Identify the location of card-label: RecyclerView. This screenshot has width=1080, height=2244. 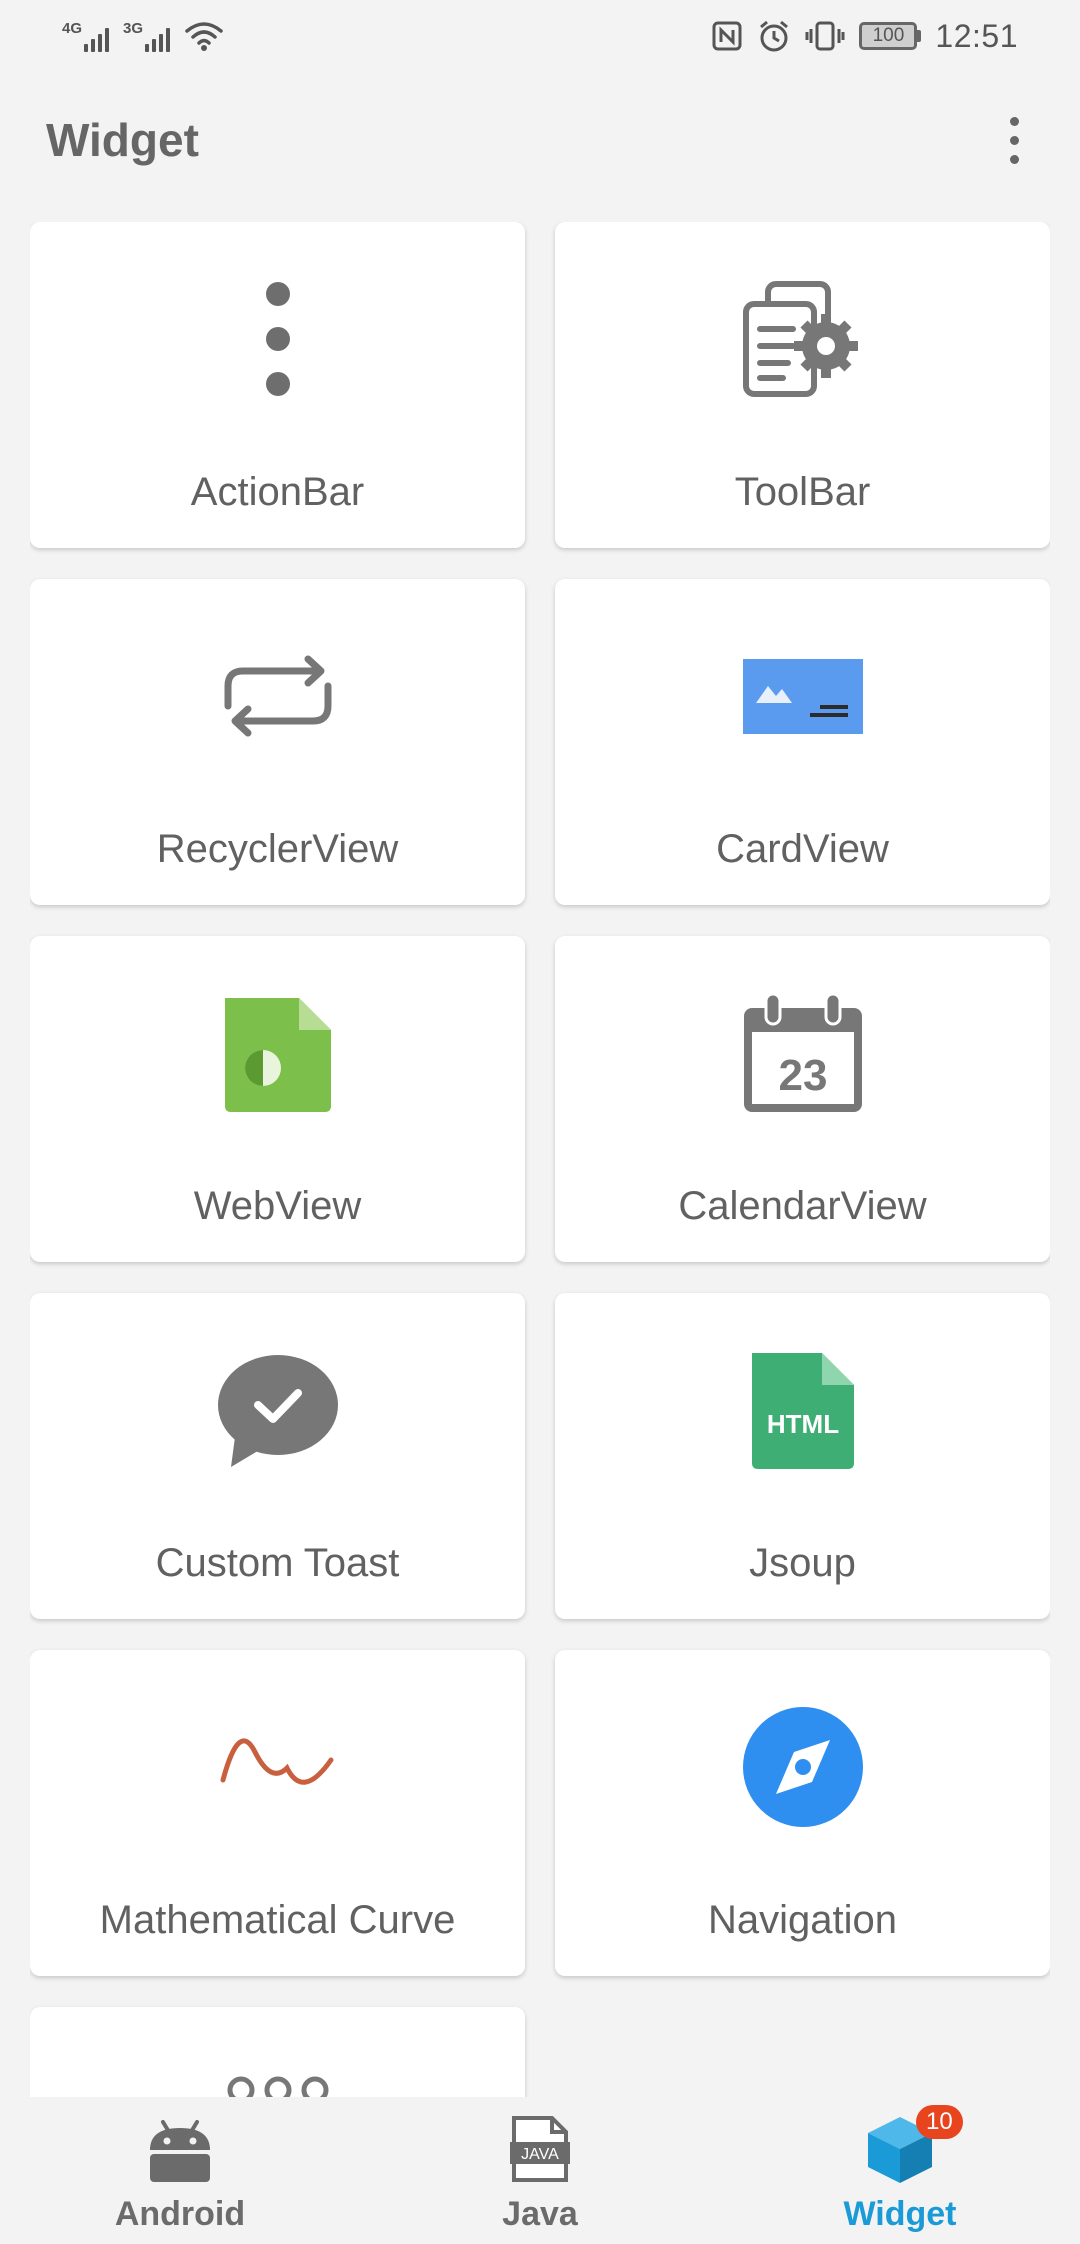
(277, 849).